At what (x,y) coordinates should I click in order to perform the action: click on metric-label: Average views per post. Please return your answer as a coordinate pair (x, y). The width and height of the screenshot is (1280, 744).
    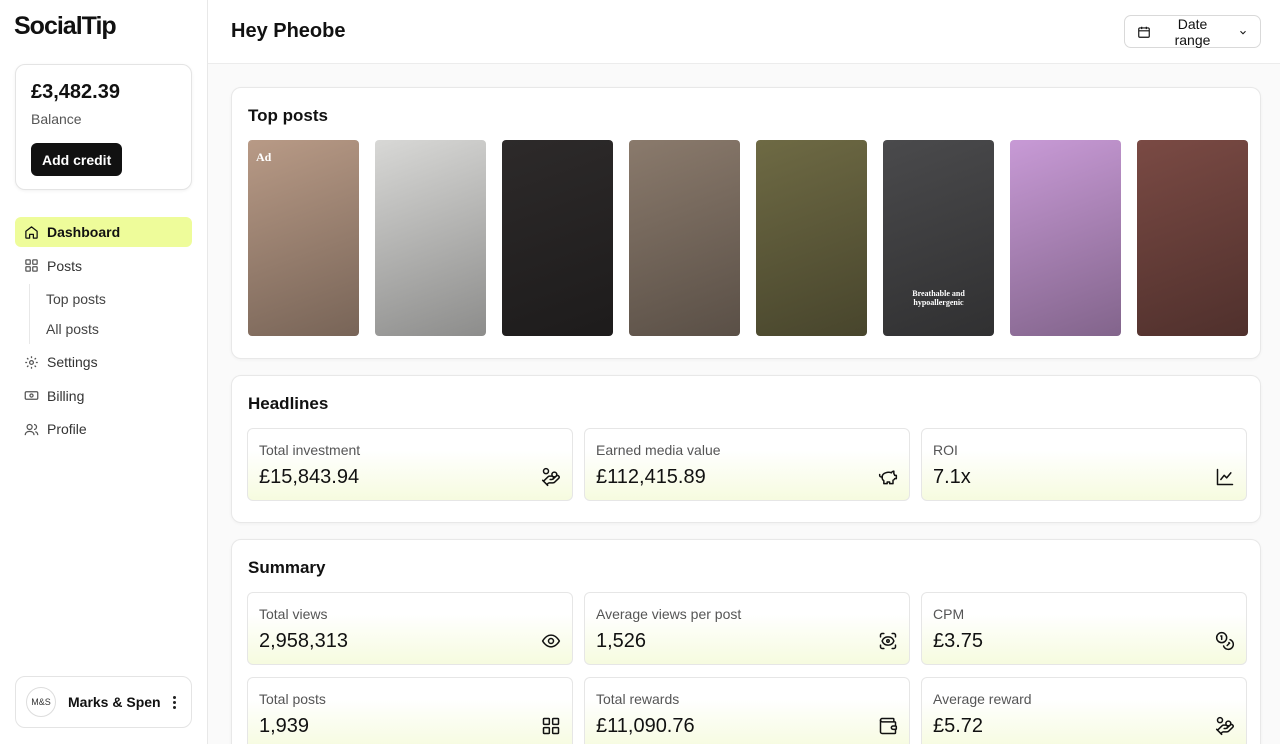
    Looking at the image, I should click on (669, 614).